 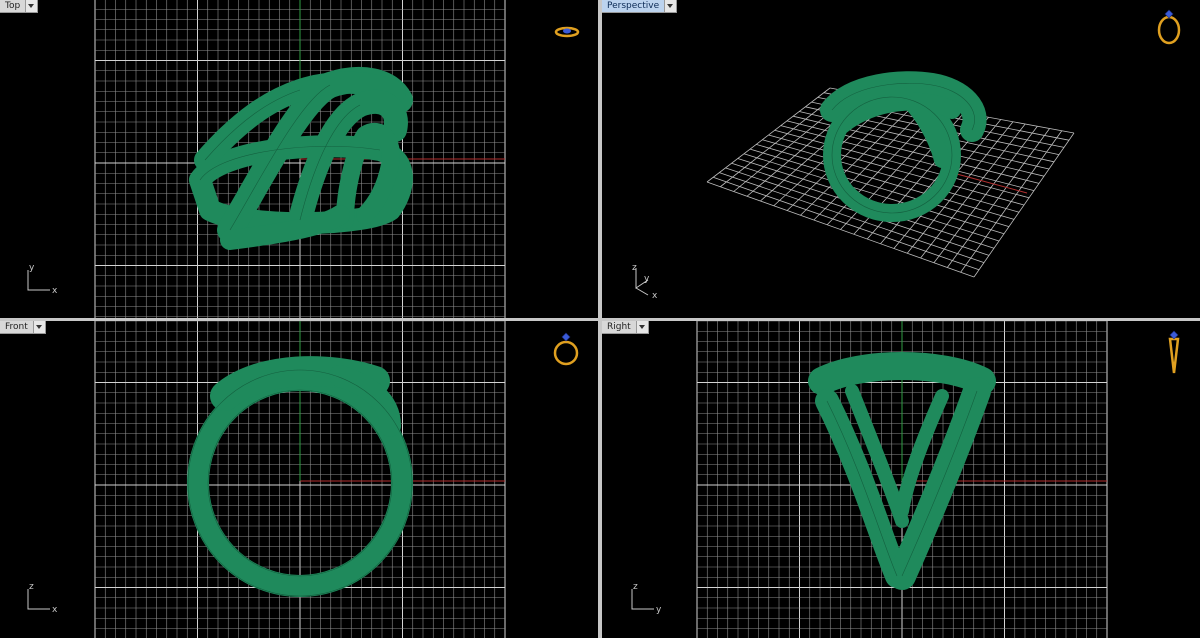 I want to click on perspective-grid, so click(x=890, y=182).